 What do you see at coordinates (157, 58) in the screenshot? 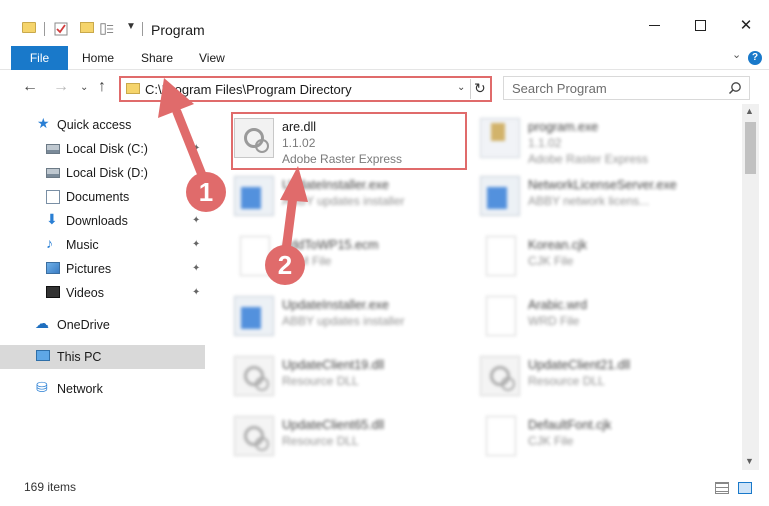
I see `tab-share: Share` at bounding box center [157, 58].